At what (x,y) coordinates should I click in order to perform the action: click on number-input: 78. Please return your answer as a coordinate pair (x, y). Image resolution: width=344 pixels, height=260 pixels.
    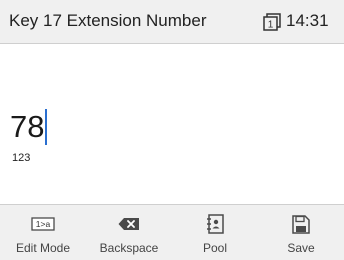
    Looking at the image, I should click on (29, 127).